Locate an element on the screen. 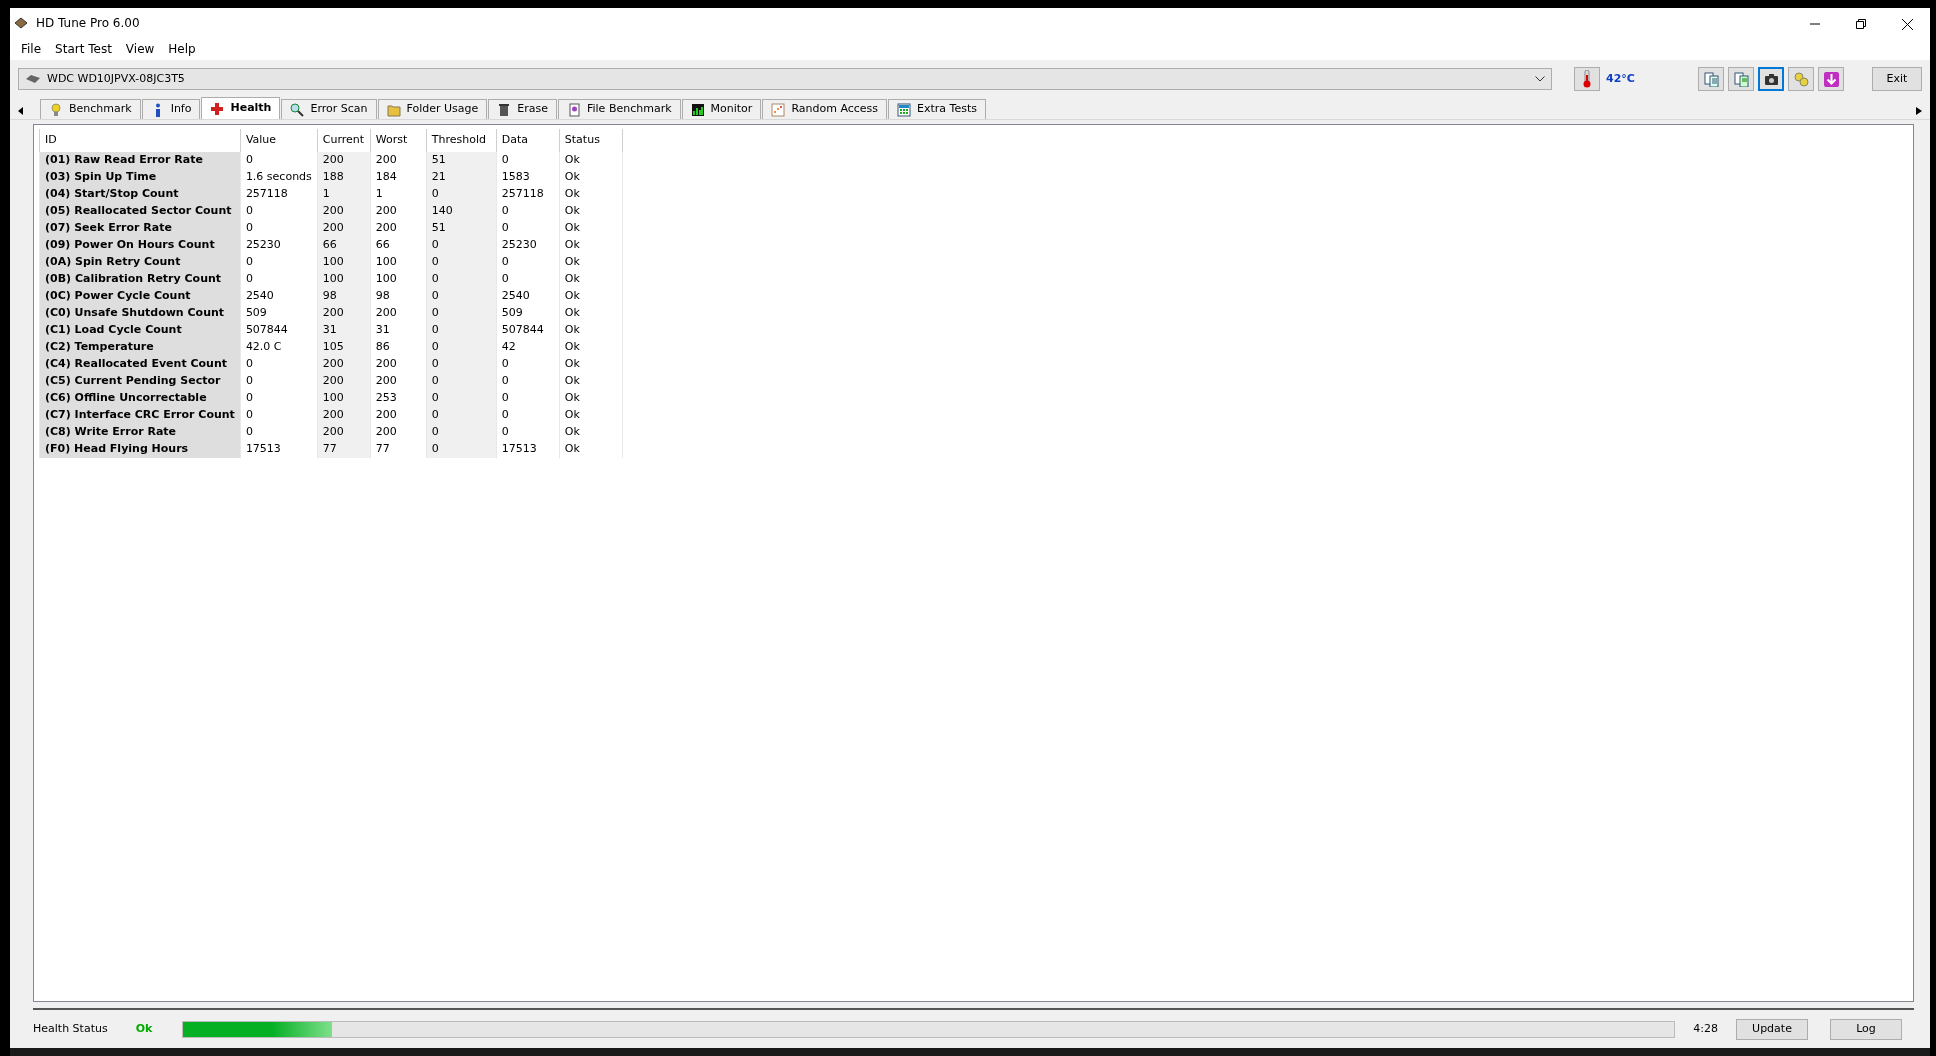 This screenshot has width=1936, height=1056. menu-item: File is located at coordinates (31, 49).